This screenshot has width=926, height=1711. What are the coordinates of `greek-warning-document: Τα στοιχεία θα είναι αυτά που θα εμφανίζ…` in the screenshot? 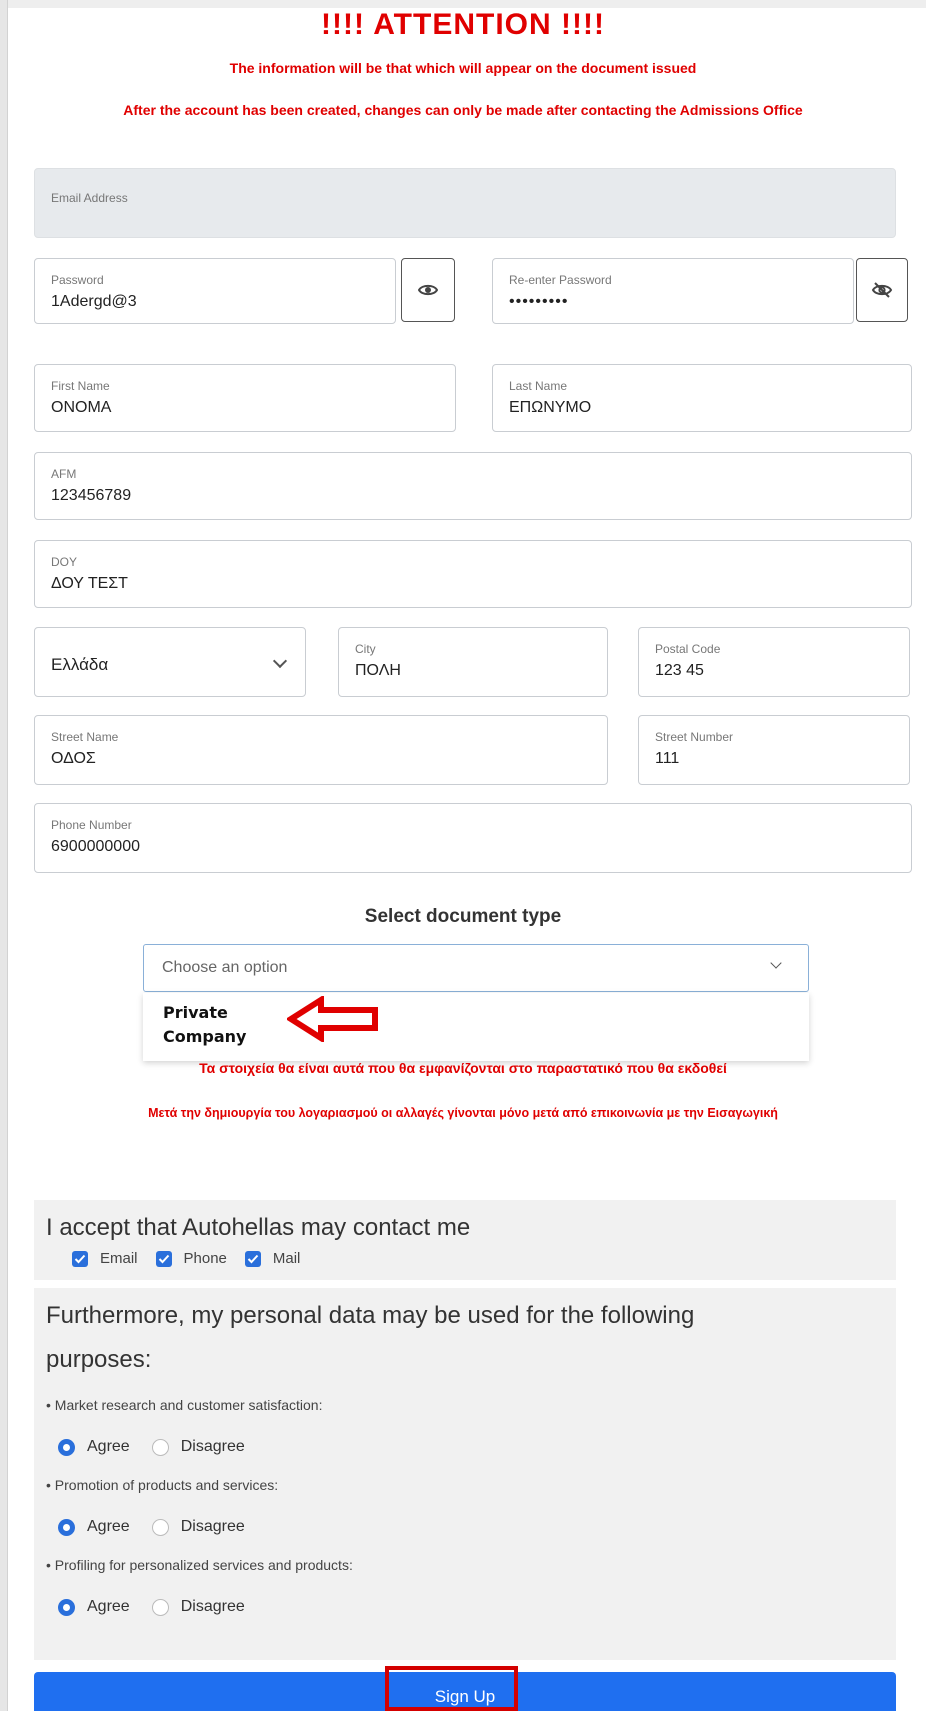 It's located at (463, 1068).